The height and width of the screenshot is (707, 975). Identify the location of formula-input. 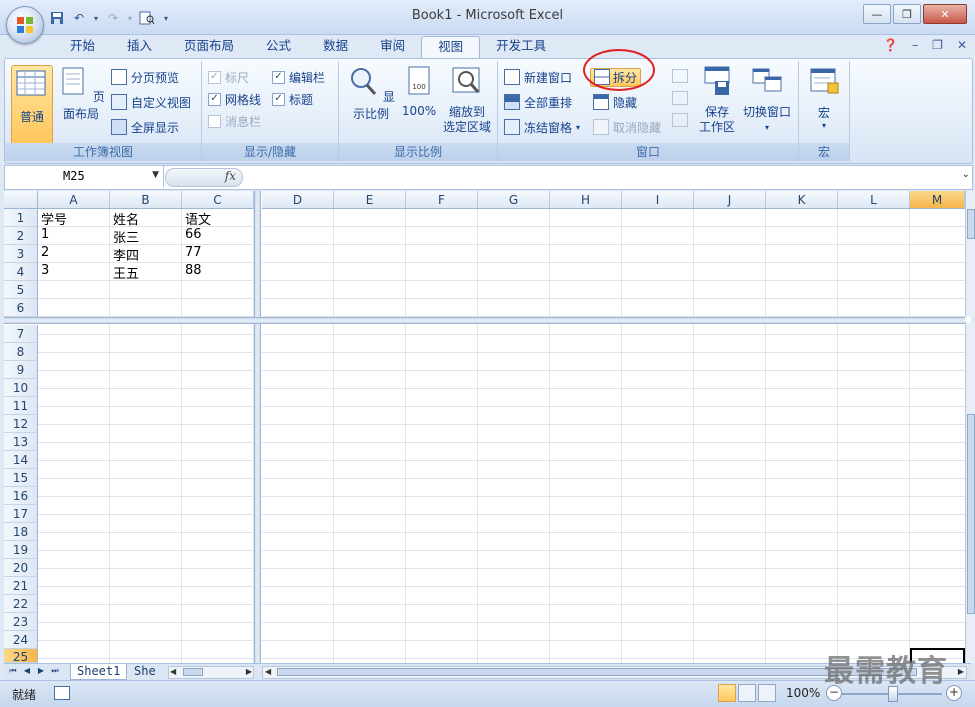
(600, 177).